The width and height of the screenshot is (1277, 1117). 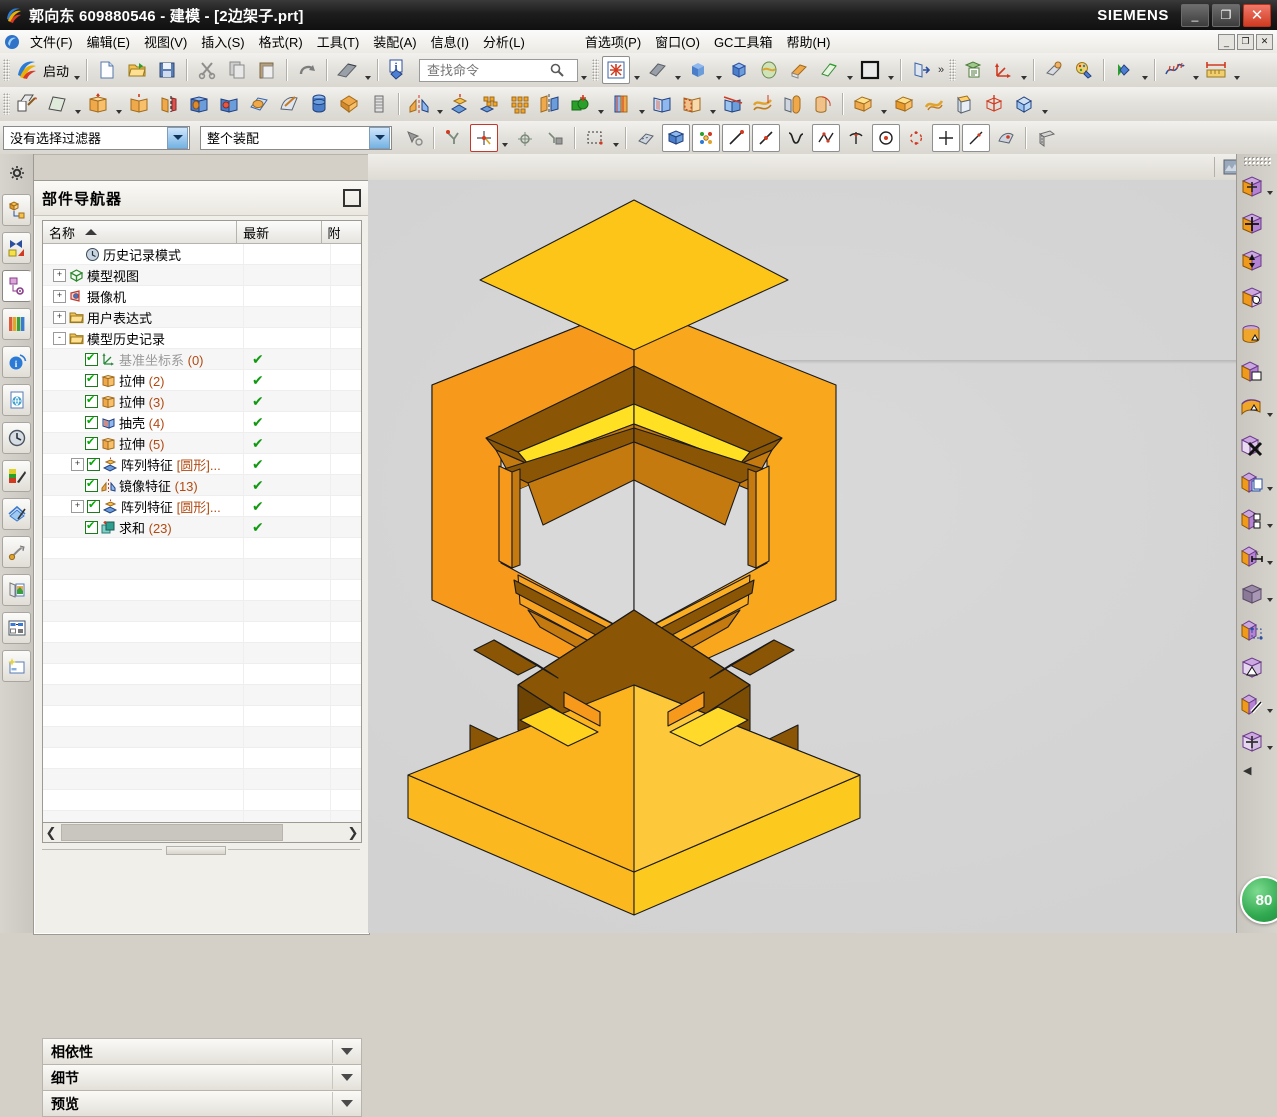 I want to click on studio-render-icon, so click(x=769, y=70).